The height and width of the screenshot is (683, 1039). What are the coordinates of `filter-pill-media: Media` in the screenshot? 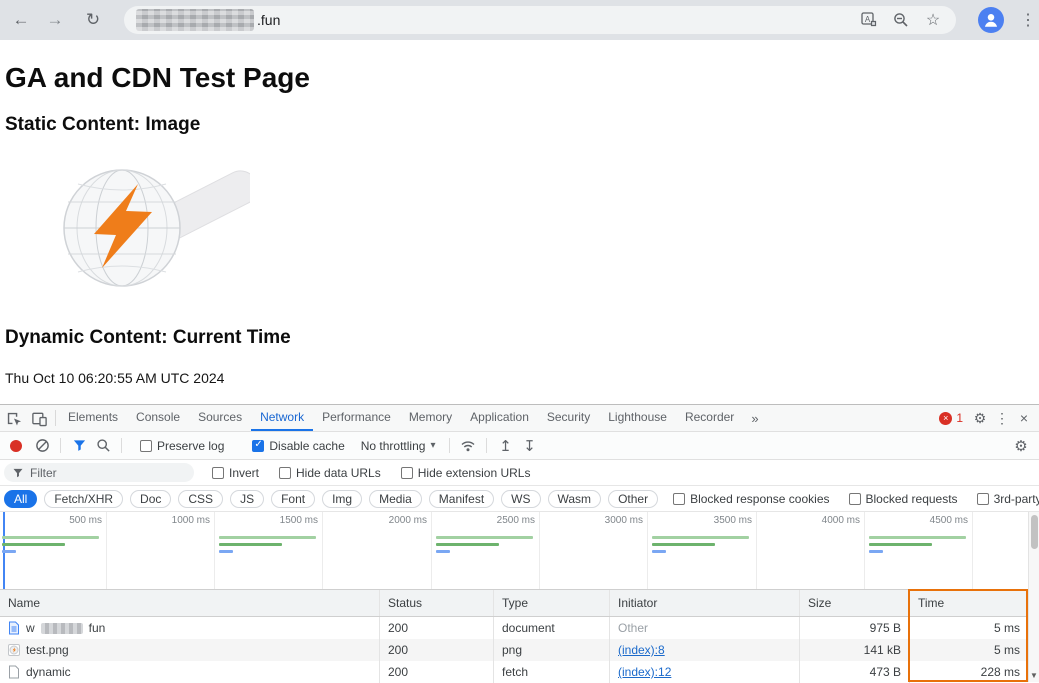 It's located at (395, 498).